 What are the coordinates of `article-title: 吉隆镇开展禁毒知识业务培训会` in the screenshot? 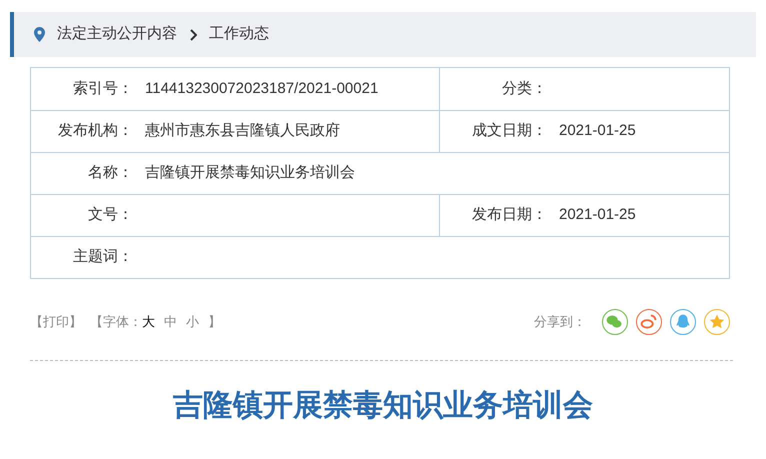 It's located at (383, 406).